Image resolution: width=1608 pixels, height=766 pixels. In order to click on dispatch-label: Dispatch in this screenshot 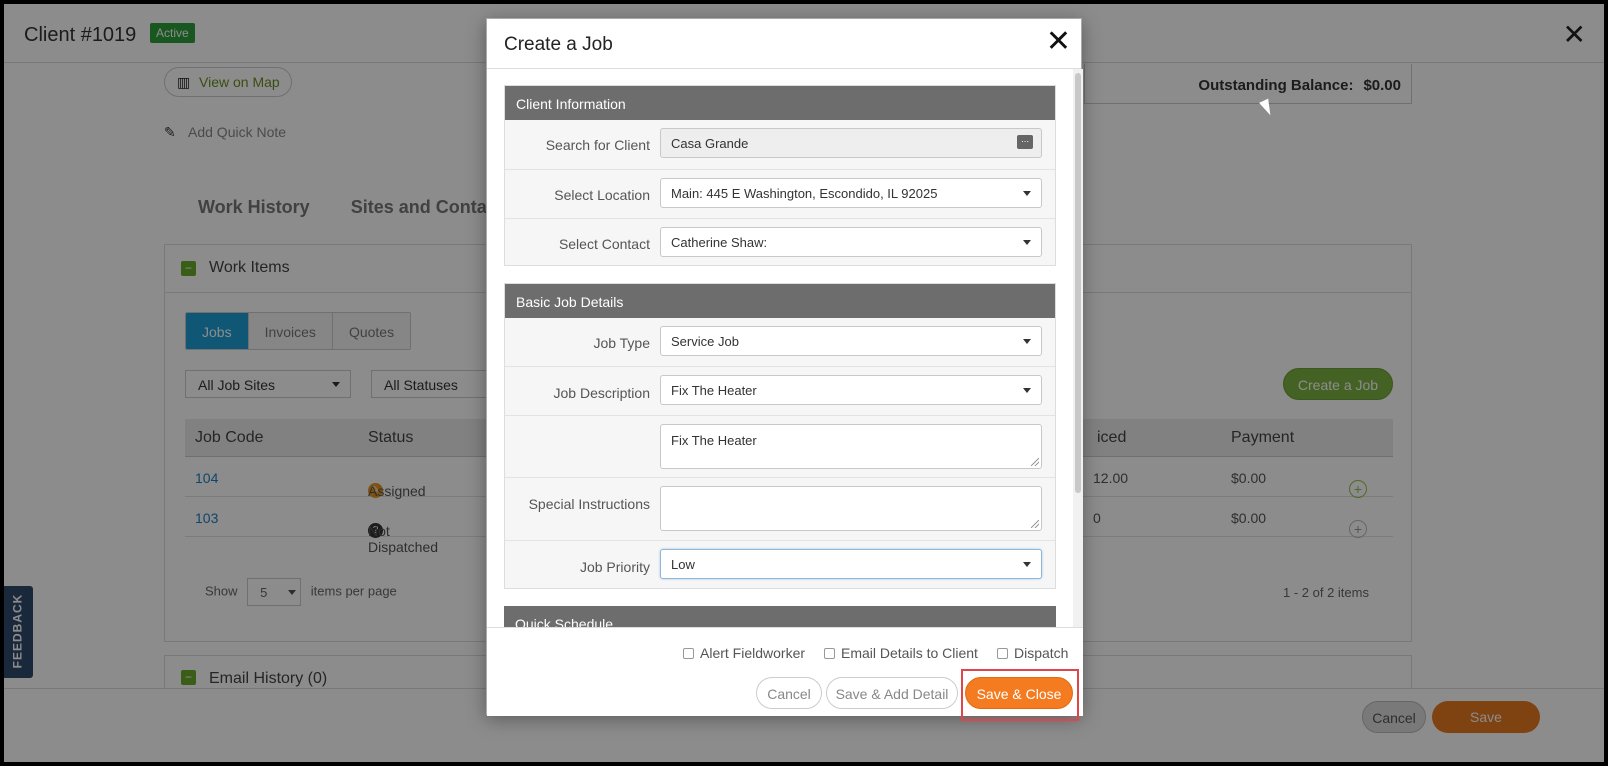, I will do `click(1041, 653)`.